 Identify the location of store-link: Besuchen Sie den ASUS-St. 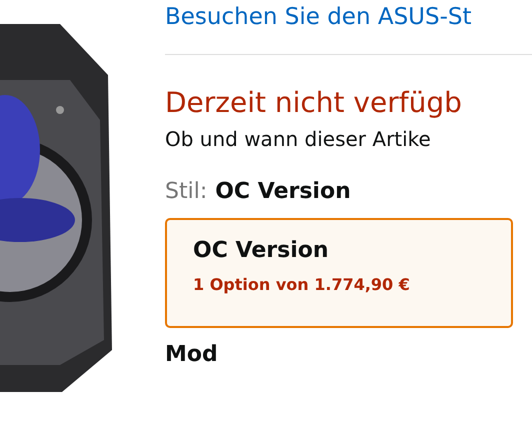
(318, 17).